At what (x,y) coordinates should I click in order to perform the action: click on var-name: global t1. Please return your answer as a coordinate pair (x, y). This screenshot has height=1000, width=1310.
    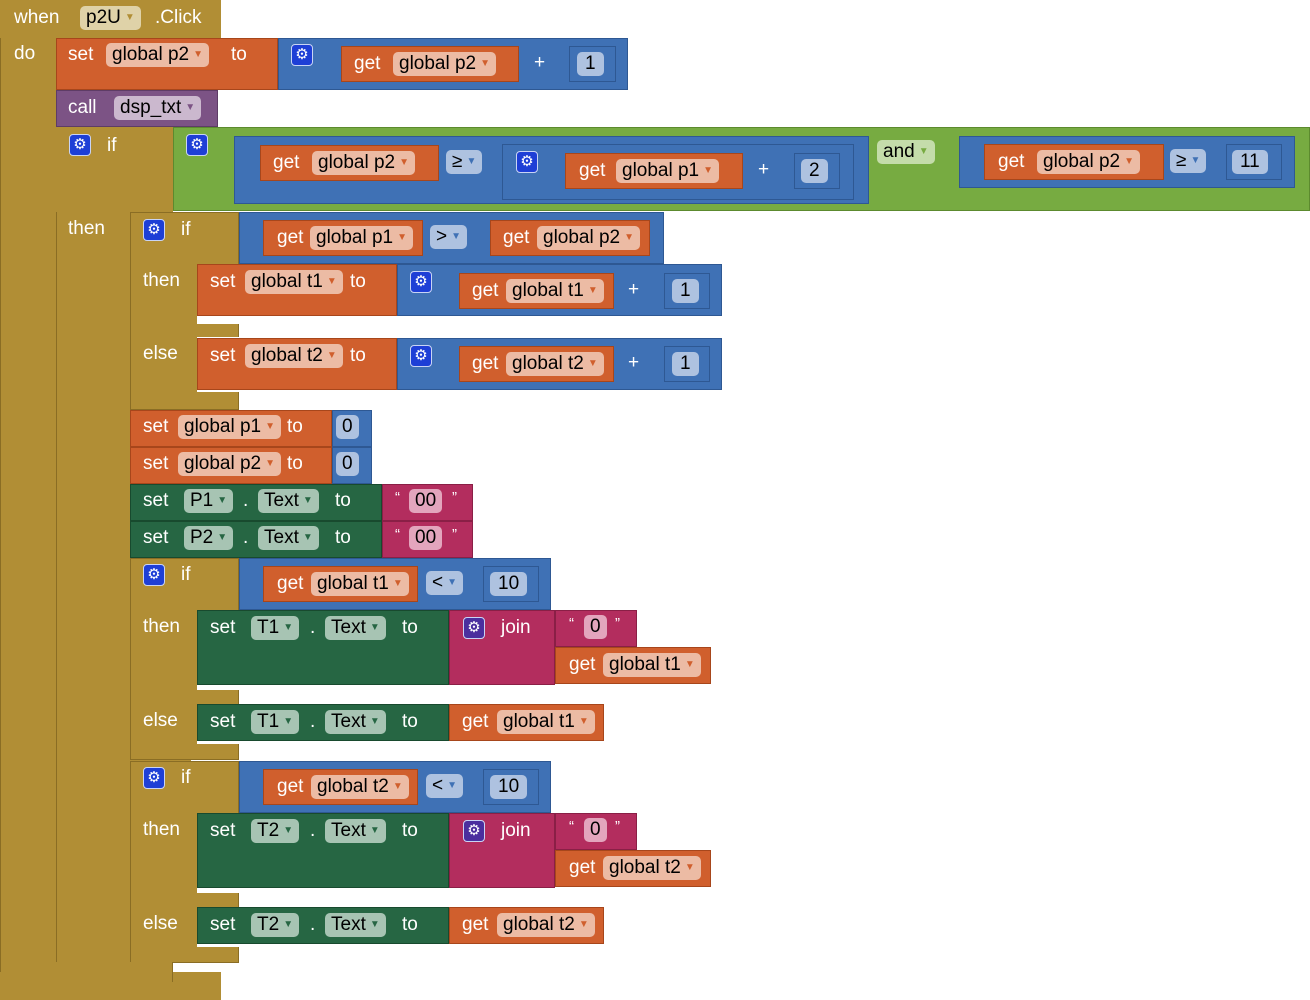
    Looking at the image, I should click on (287, 282).